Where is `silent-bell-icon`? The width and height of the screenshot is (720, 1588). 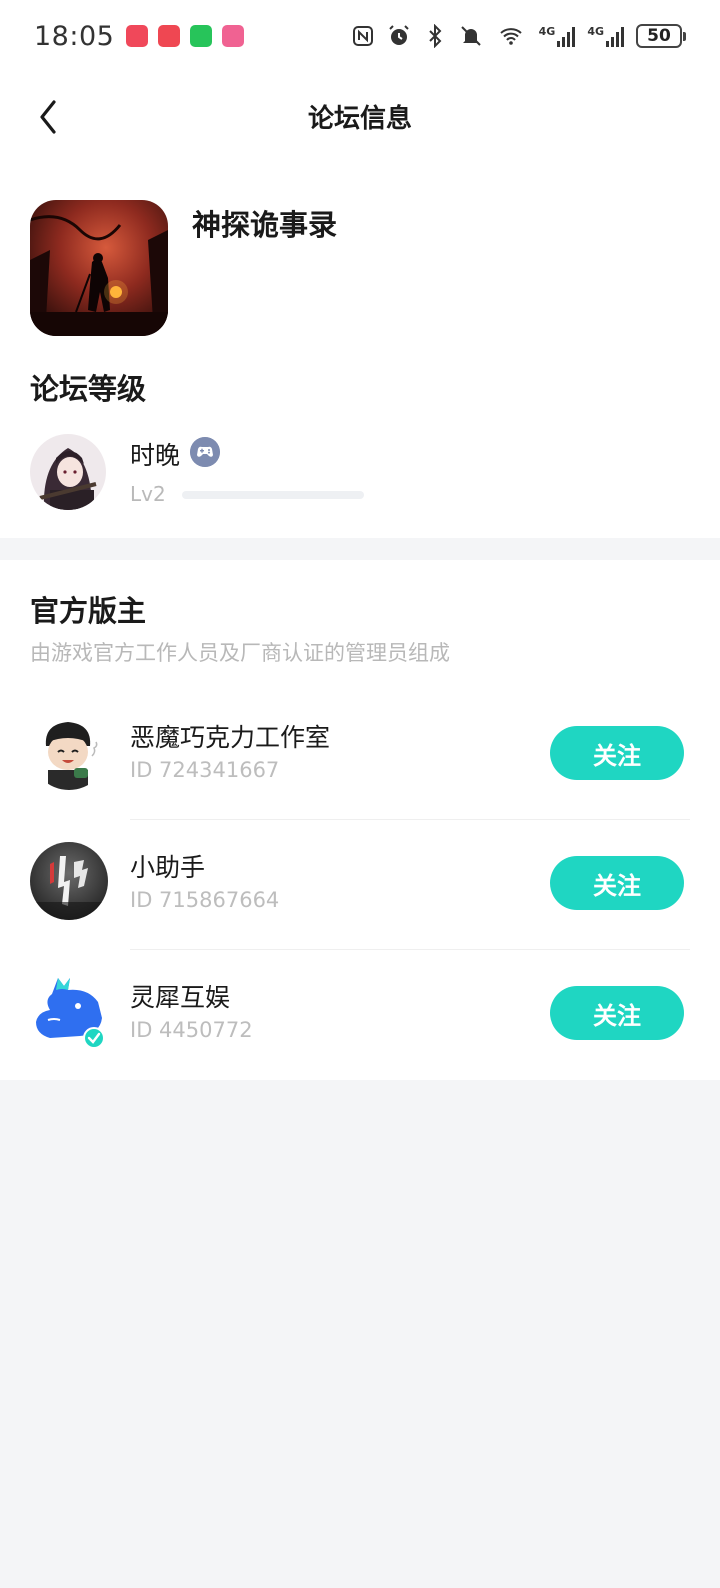
silent-bell-icon is located at coordinates (470, 36).